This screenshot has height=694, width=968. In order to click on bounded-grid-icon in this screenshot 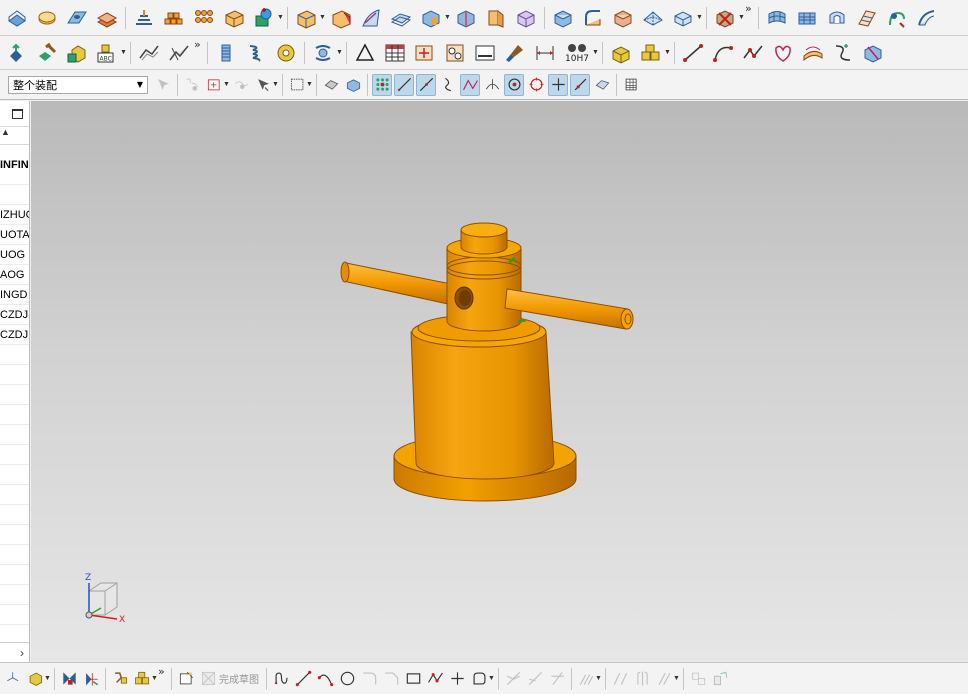, I will do `click(602, 85)`.